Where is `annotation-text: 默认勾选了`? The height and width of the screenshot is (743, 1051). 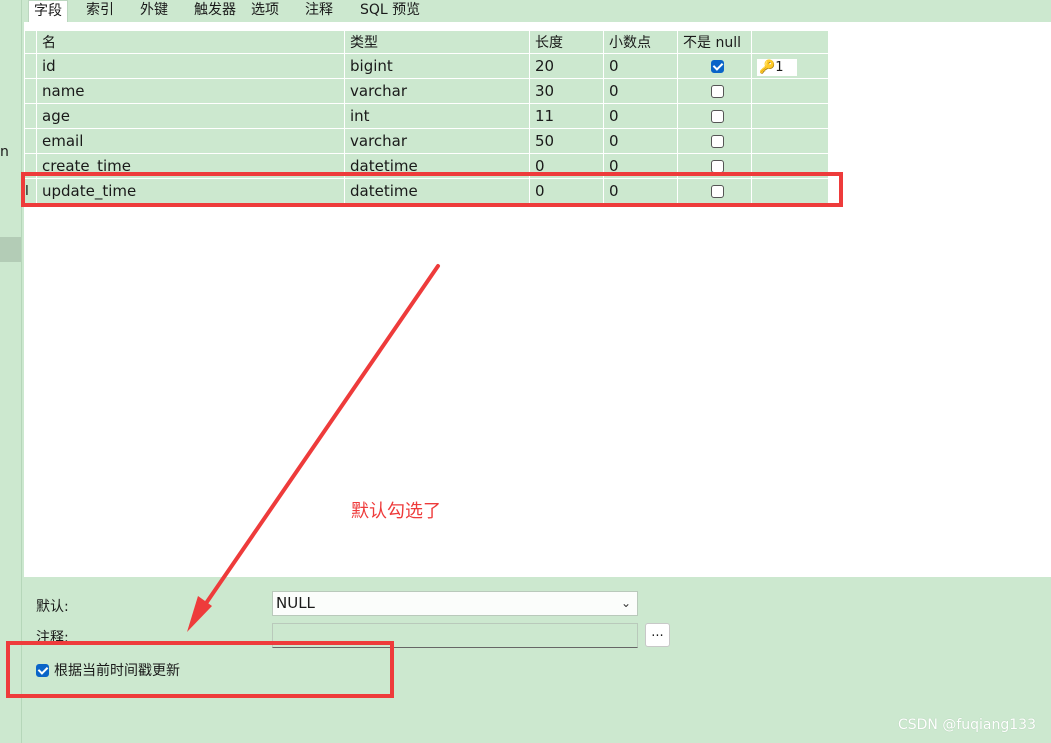
annotation-text: 默认勾选了 is located at coordinates (396, 511).